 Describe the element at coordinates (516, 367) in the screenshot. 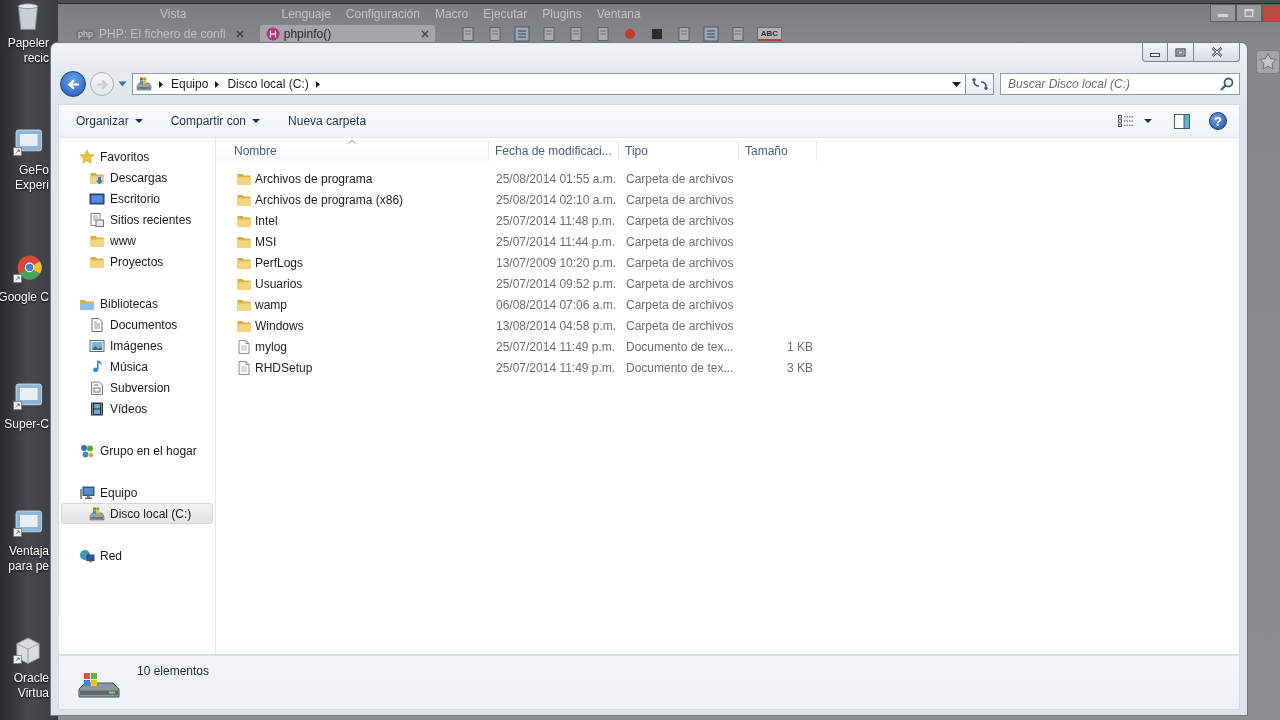

I see `file-row: RHDSetup 25/07/2014 11:49 p.m. Documento de tex... 3 KB` at that location.